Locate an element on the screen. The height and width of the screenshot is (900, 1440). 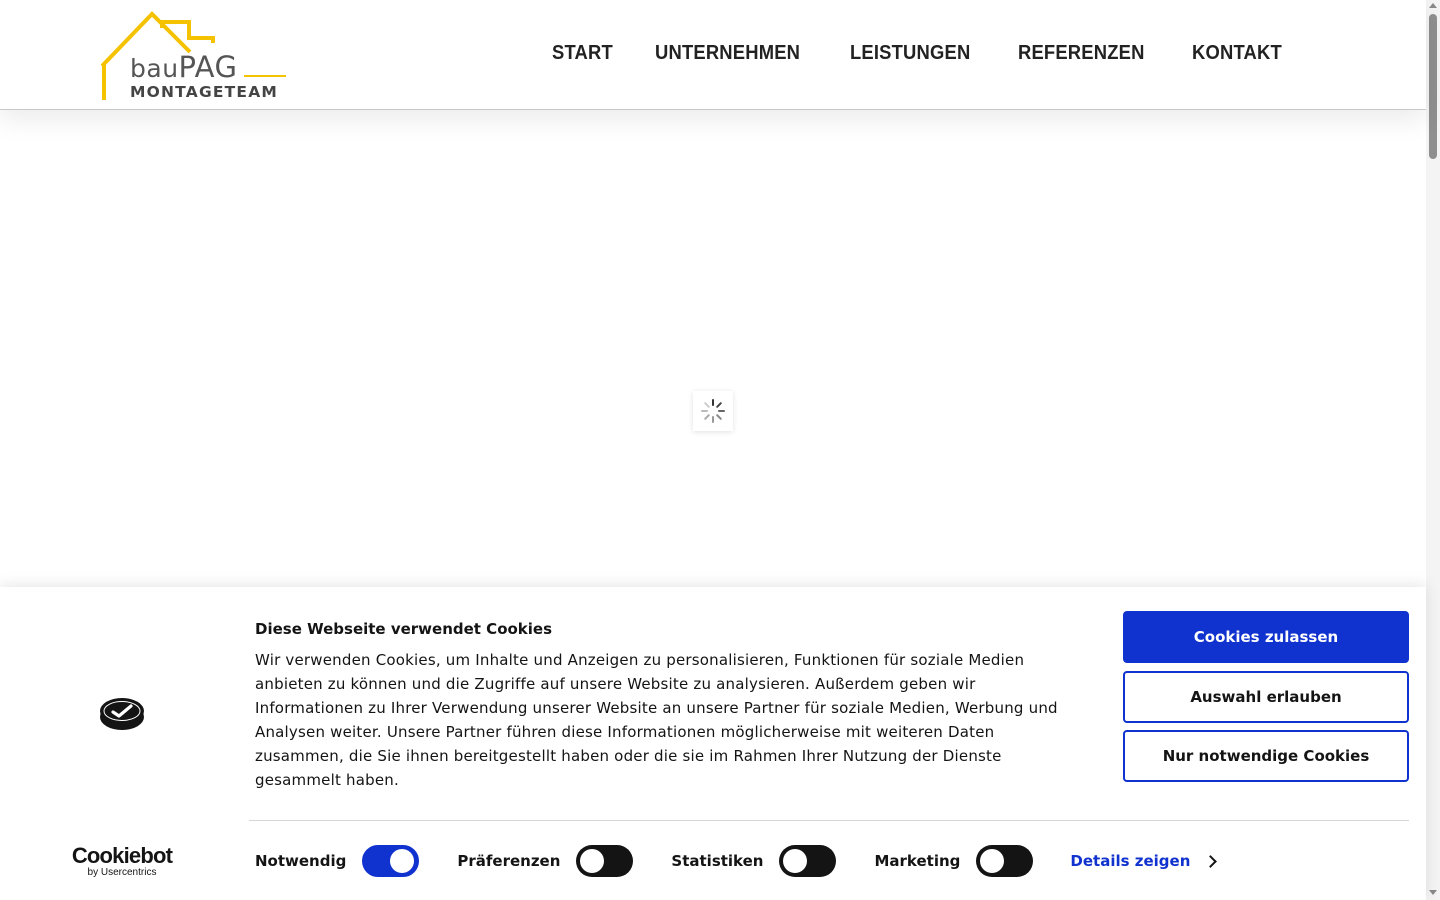
site-logo: bauPAG MONTAGETEAM is located at coordinates (194, 57).